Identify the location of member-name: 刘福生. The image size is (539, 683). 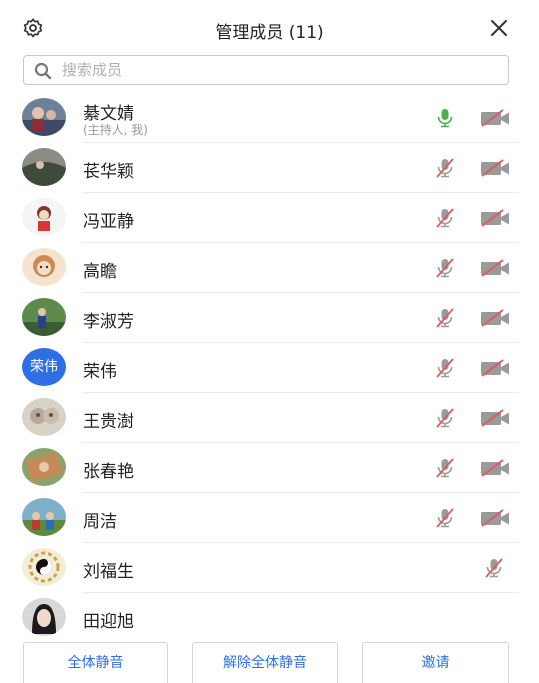
(108, 572).